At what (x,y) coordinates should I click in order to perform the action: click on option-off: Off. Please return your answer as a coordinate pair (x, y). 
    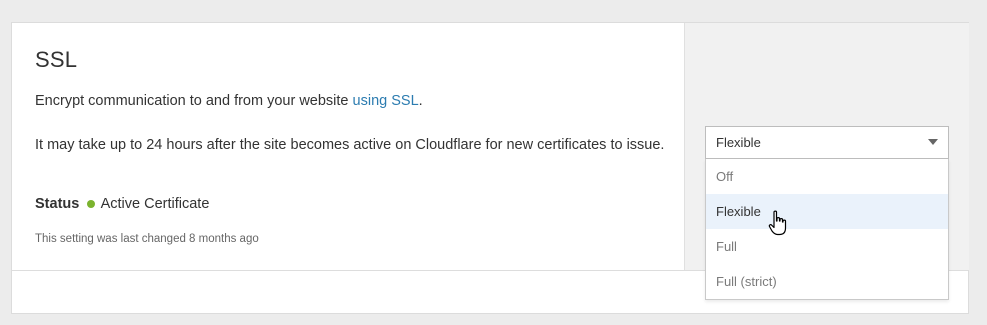
    Looking at the image, I should click on (827, 176).